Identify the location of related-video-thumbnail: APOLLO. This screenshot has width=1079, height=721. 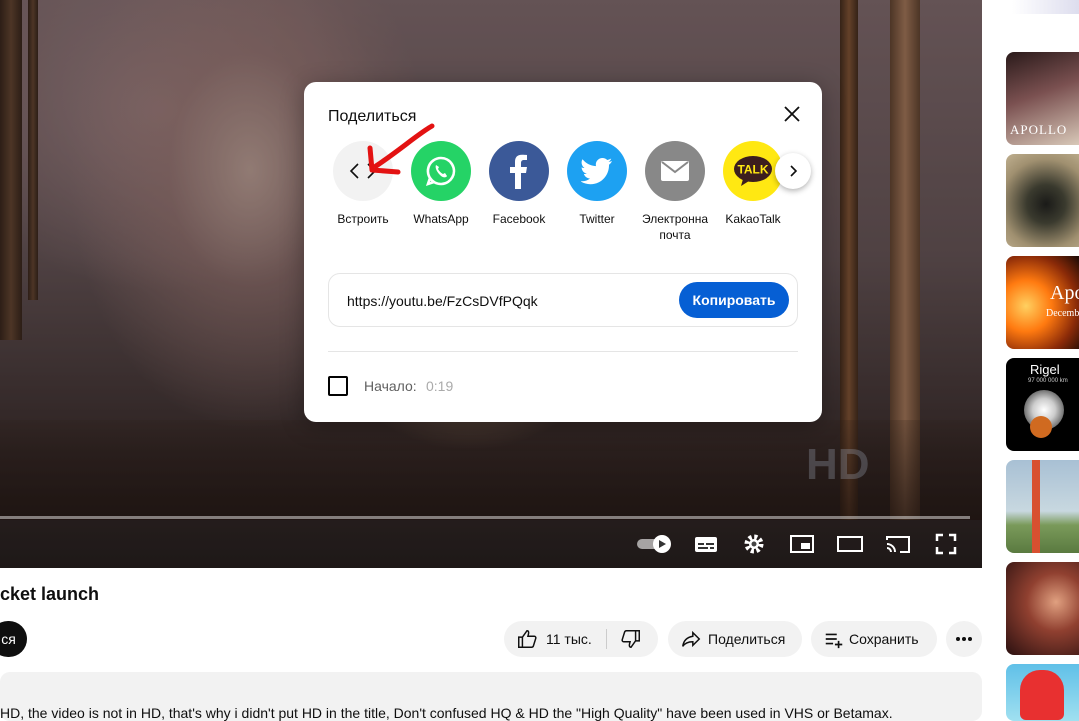
(1042, 98).